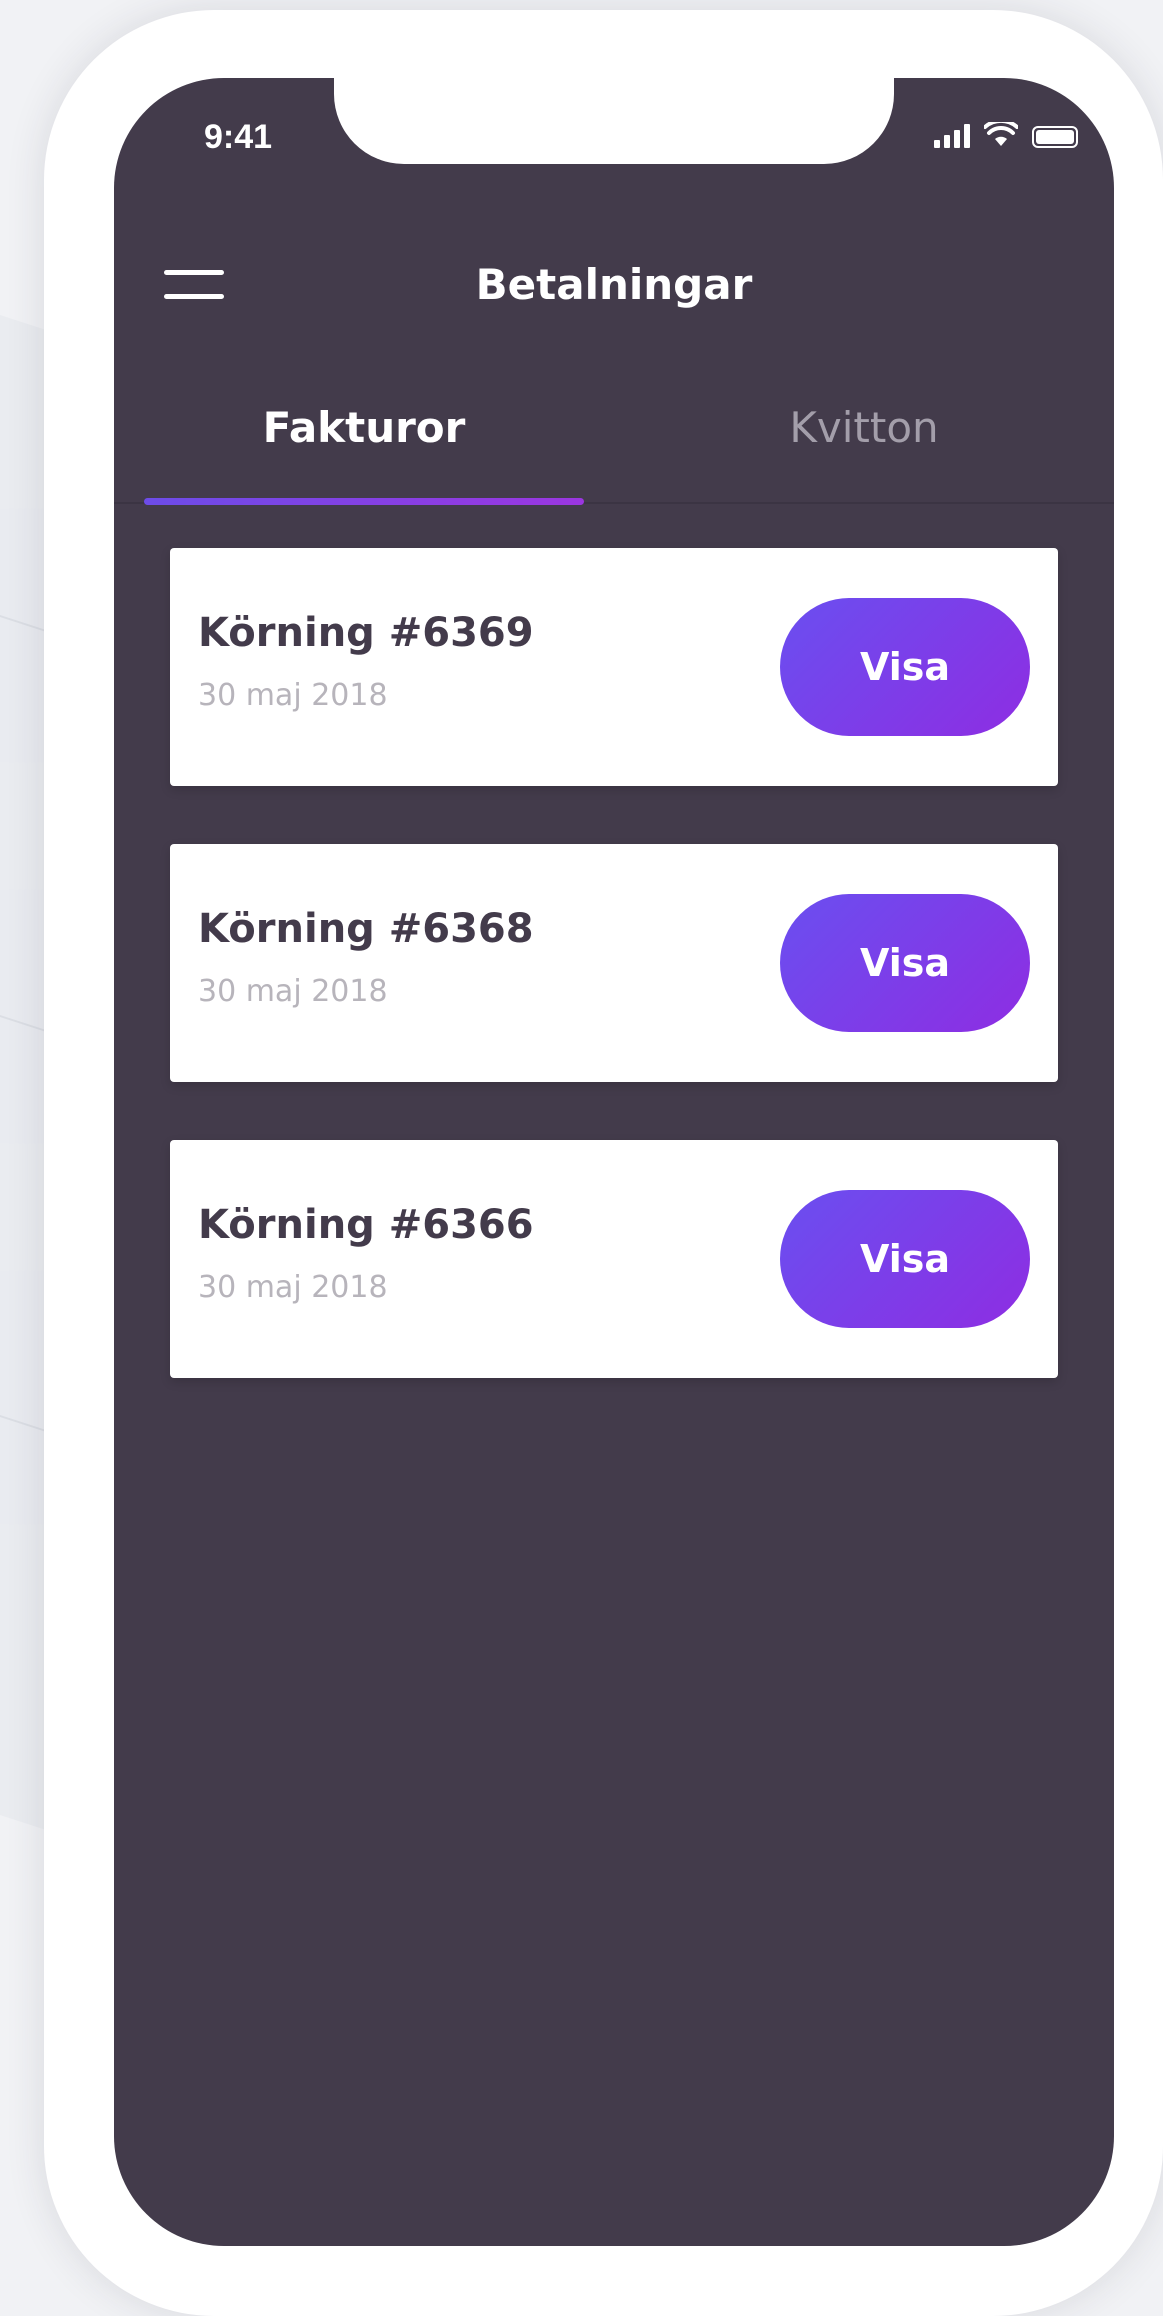 This screenshot has height=2316, width=1163. Describe the element at coordinates (364, 427) in the screenshot. I see `tab-label: Fakturor` at that location.